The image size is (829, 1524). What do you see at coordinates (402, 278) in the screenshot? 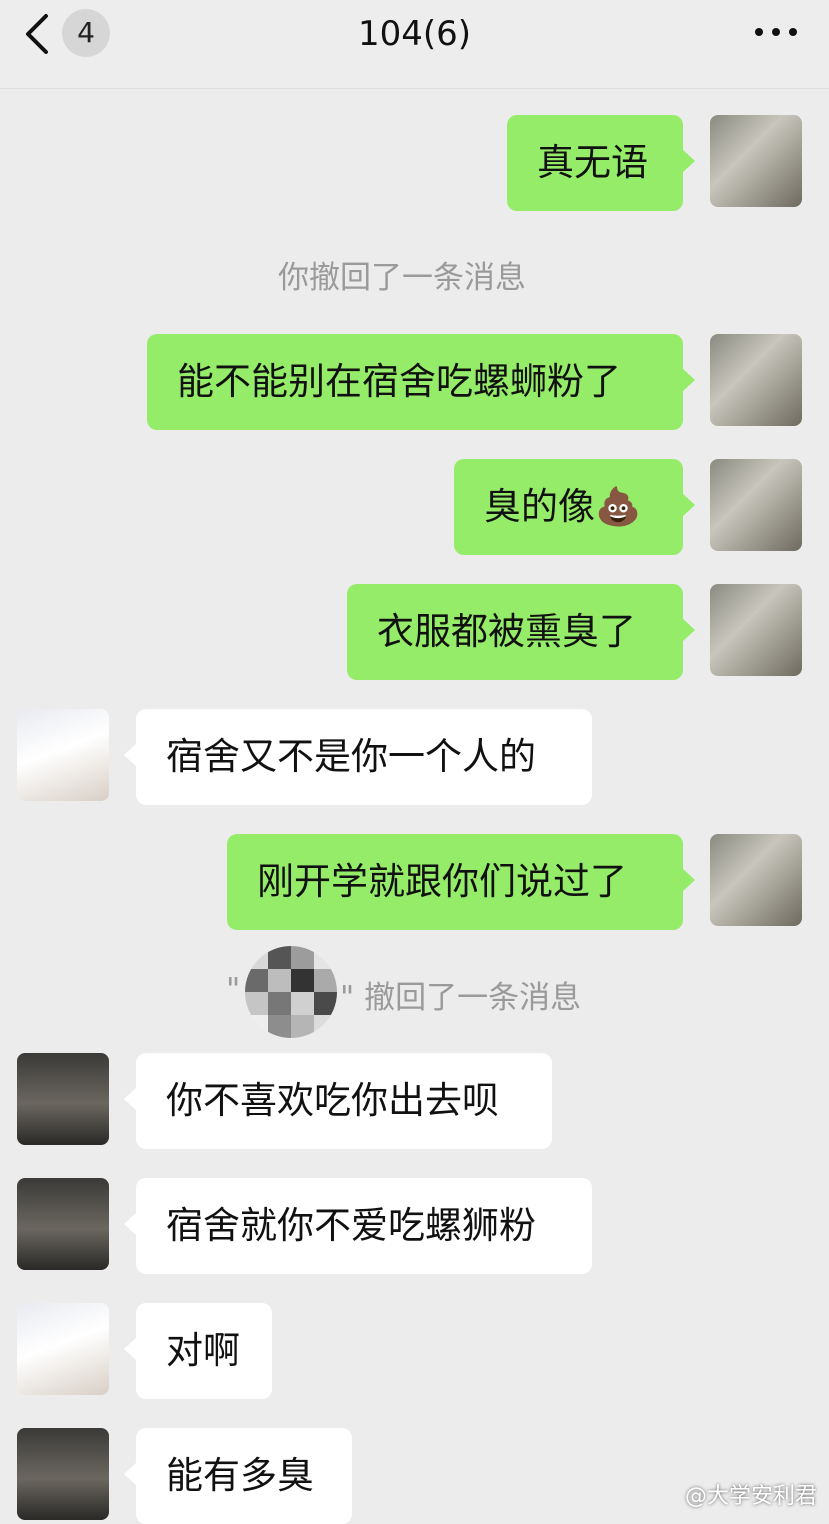
I see `recall-notice: 你撤回了一条消息` at bounding box center [402, 278].